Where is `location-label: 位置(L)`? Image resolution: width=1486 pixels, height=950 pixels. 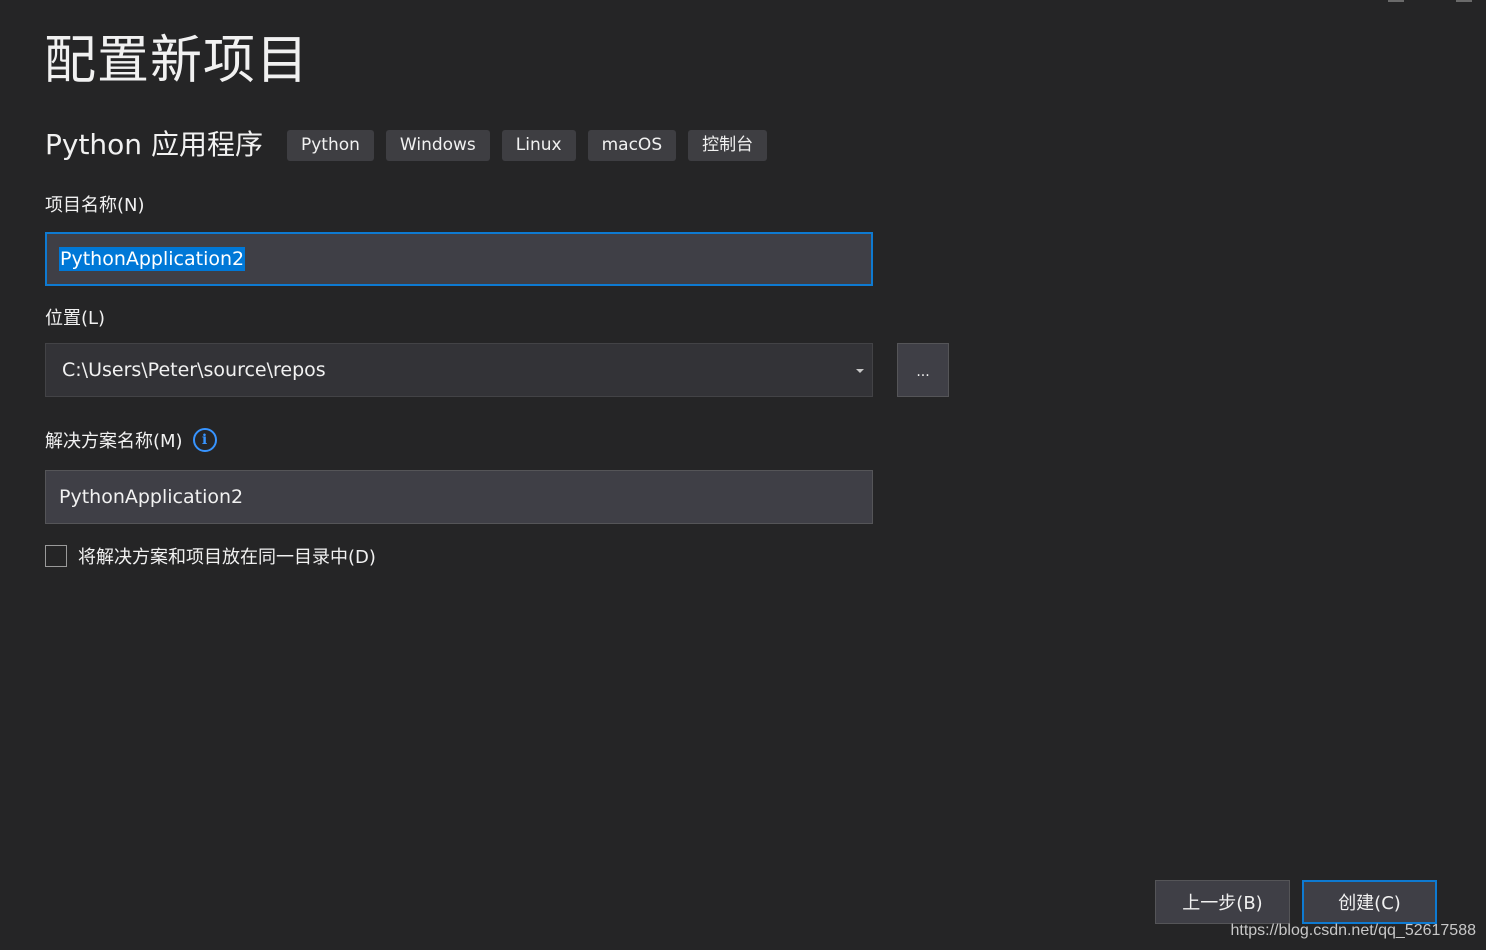
location-label: 位置(L) is located at coordinates (75, 317).